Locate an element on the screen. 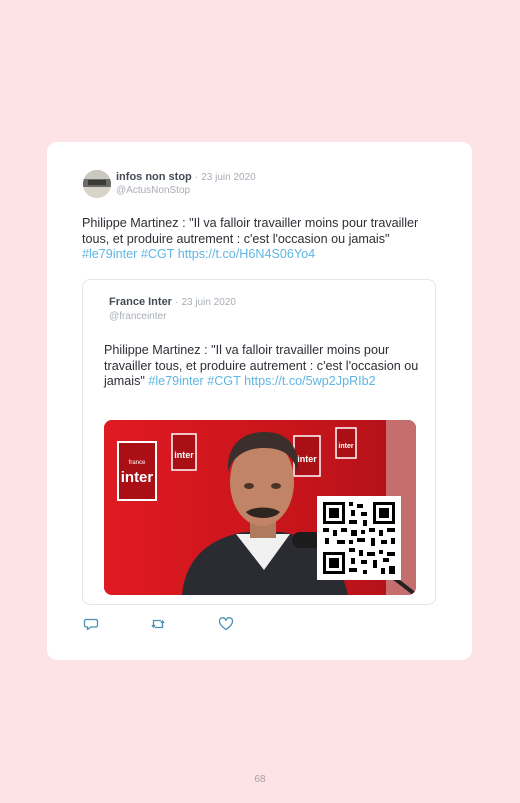 Image resolution: width=520 pixels, height=803 pixels. quoted-date: 23 juin 2020 is located at coordinates (208, 302).